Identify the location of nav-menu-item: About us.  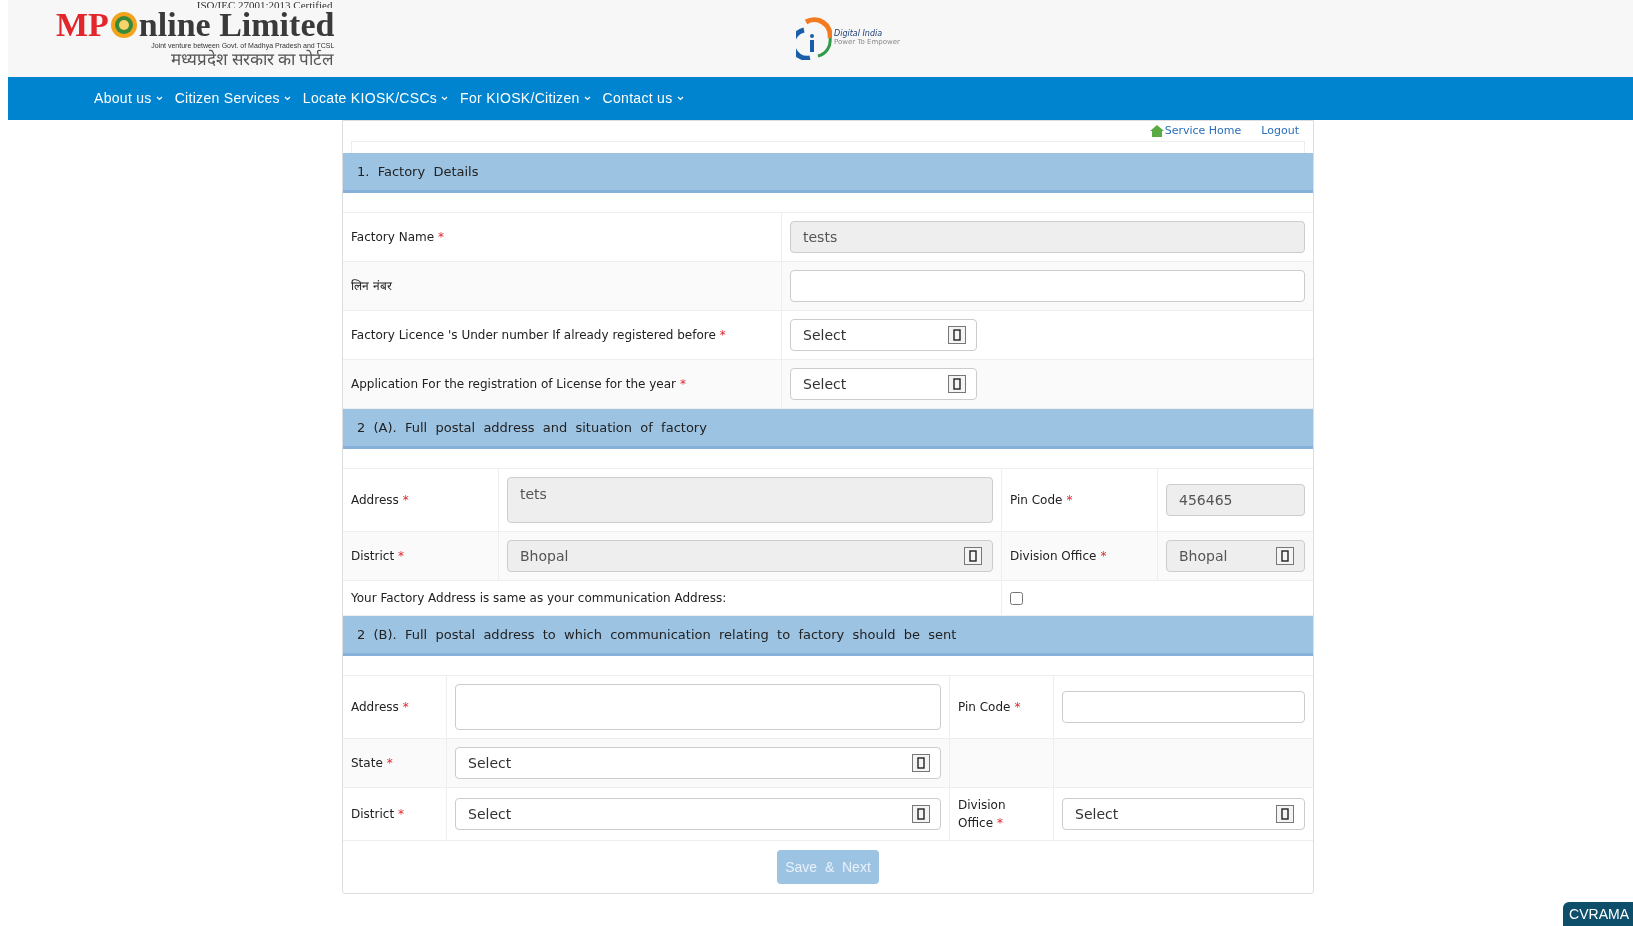
(128, 98).